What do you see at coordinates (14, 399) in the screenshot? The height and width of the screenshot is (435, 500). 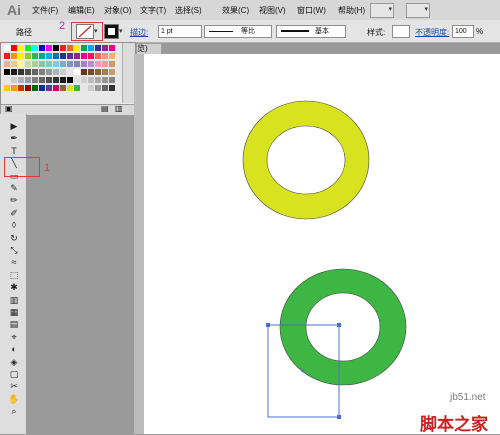 I see `hand-tool-icon: ✋` at bounding box center [14, 399].